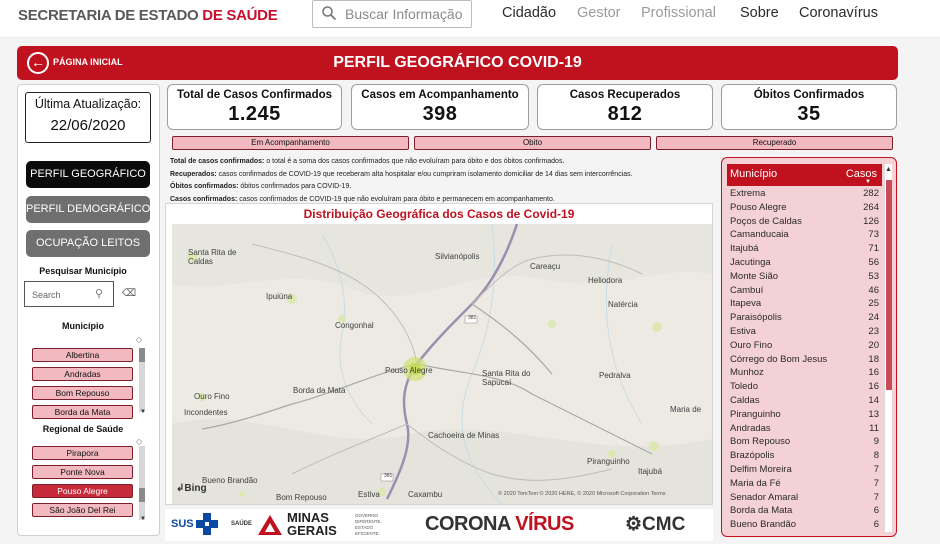  Describe the element at coordinates (804, 361) in the screenshot. I see `table-row: Córrego do Bom Jesus 18` at that location.